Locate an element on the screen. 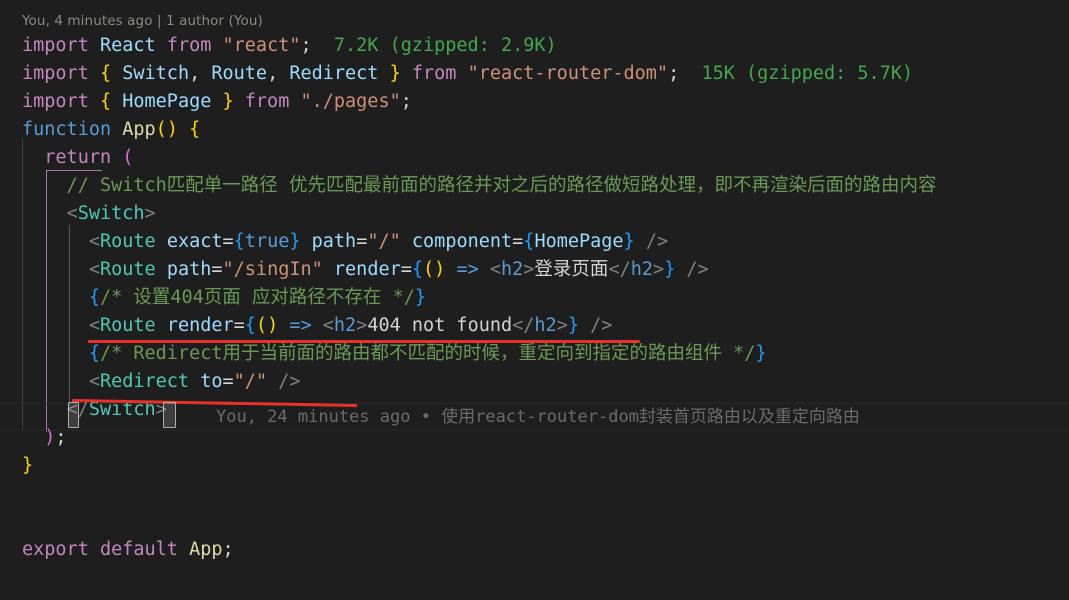 The height and width of the screenshot is (600, 1069). line-import-router-token-10: Redirect is located at coordinates (334, 73).